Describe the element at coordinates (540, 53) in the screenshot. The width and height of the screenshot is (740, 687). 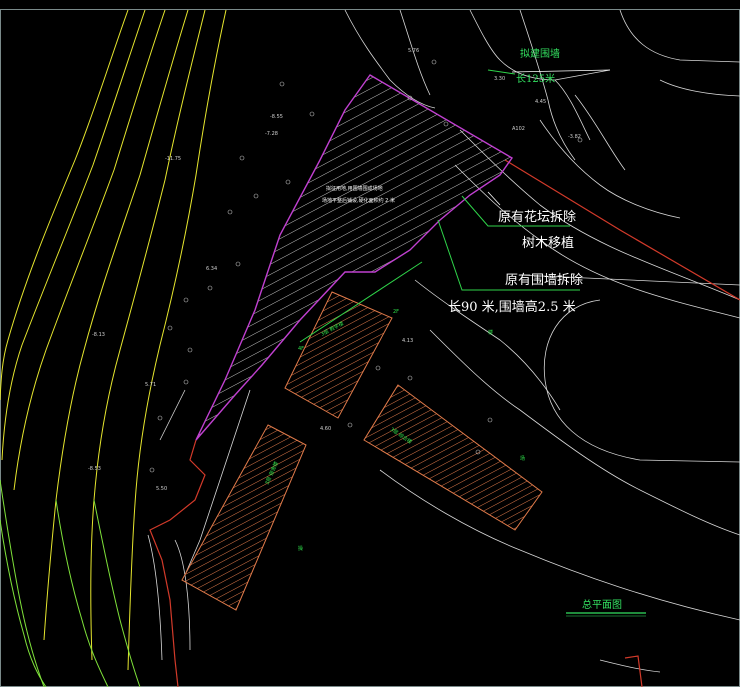
I see `new-wall-title: 拟建围墙` at that location.